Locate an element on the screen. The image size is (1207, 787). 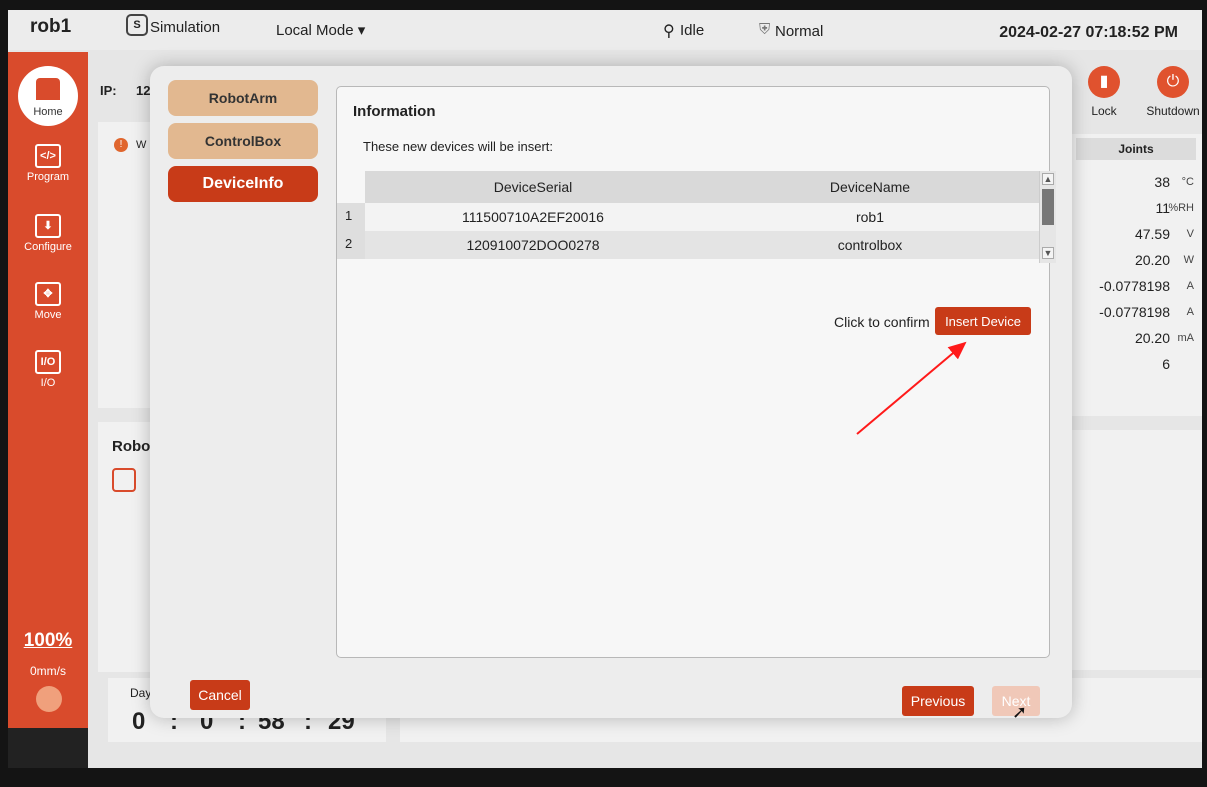
lock-button: ▮ Lock is located at coordinates (1104, 92).